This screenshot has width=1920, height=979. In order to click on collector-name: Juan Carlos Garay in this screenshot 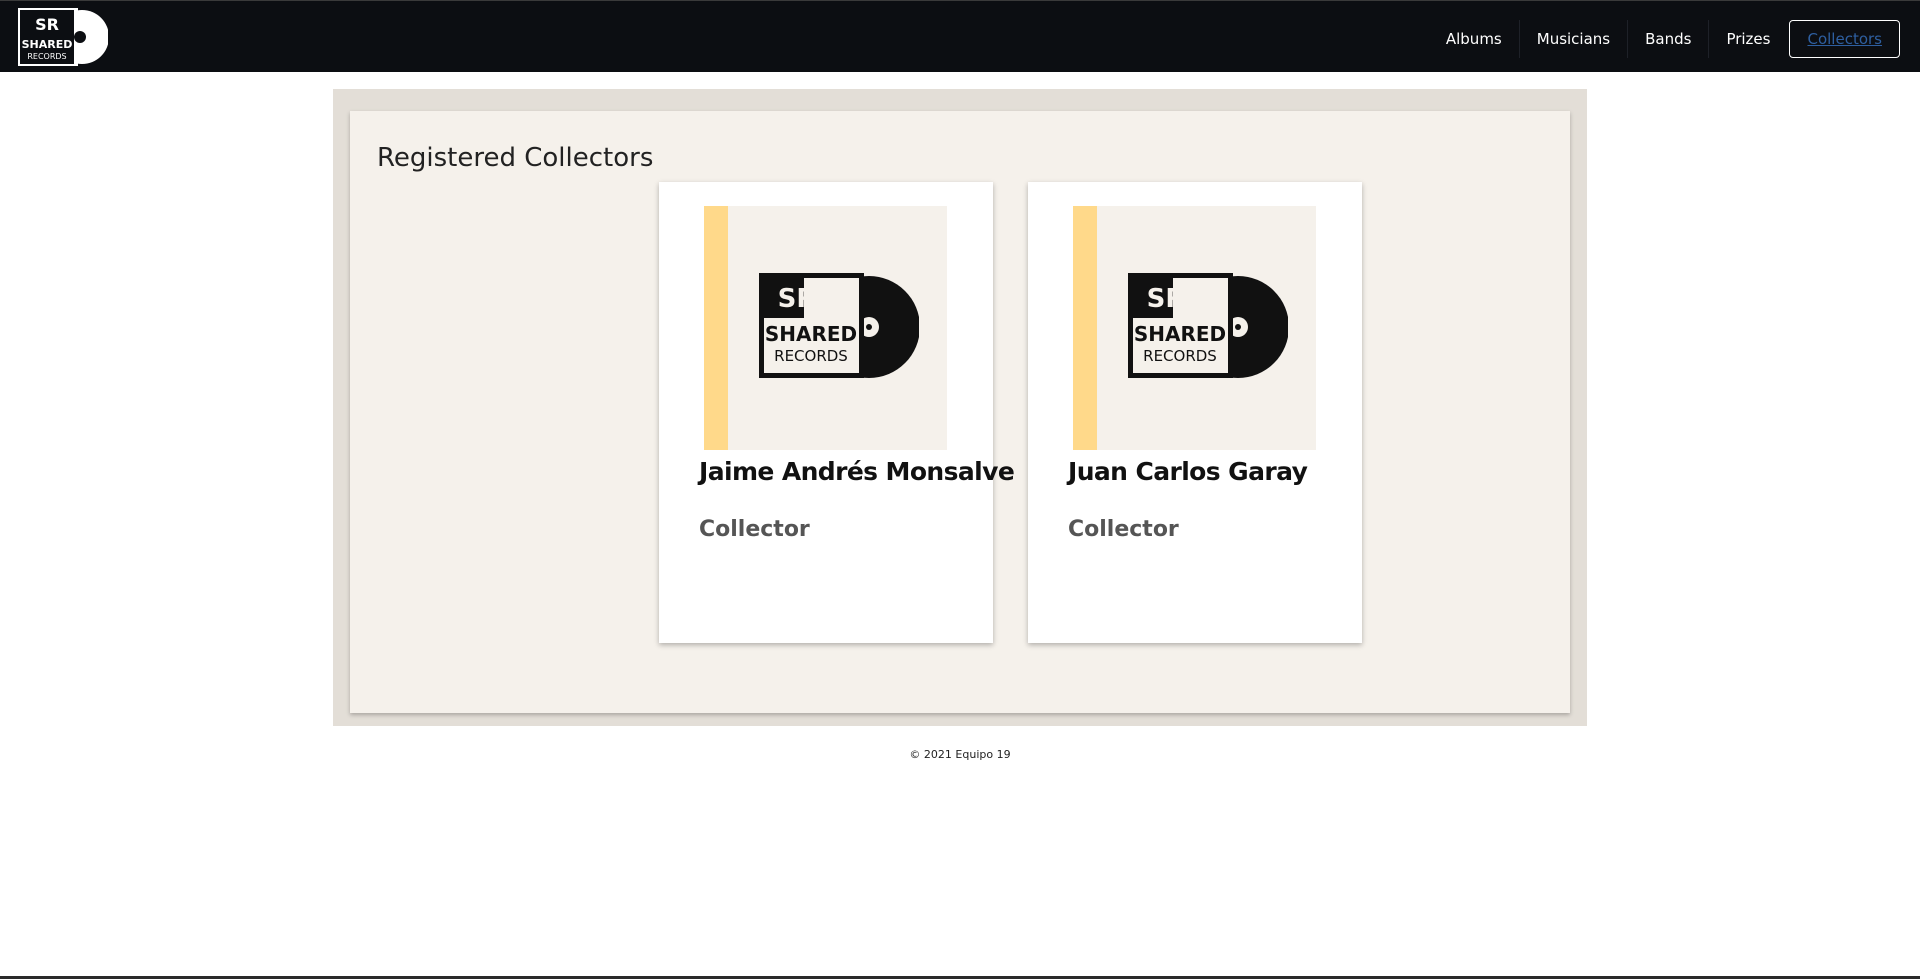, I will do `click(1188, 471)`.